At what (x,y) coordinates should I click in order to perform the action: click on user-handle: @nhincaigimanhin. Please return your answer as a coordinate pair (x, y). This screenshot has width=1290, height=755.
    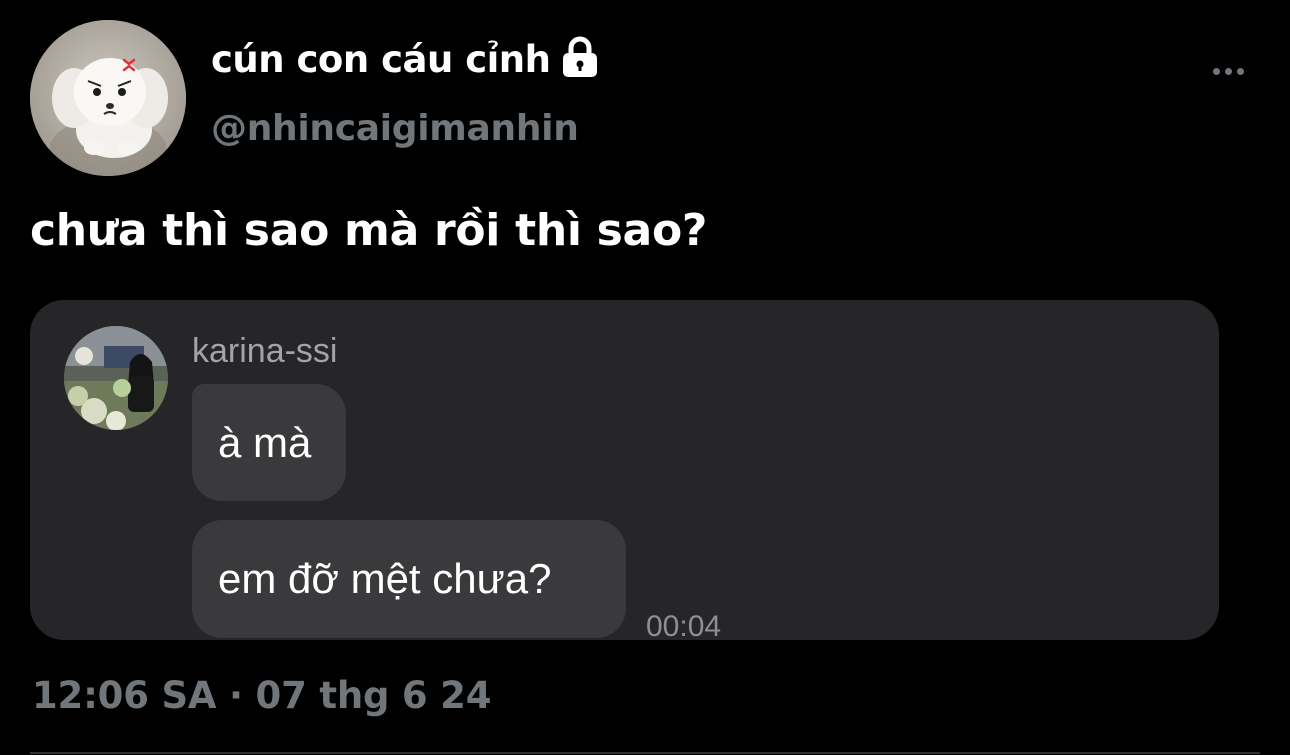
    Looking at the image, I should click on (395, 128).